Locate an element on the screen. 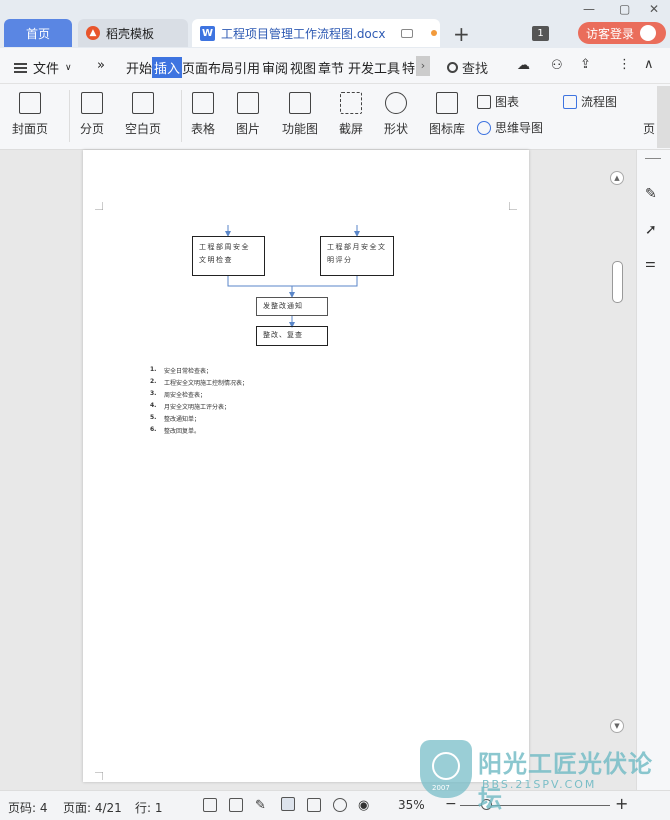 This screenshot has height=820, width=670. shape-button: 形状 is located at coordinates (396, 114).